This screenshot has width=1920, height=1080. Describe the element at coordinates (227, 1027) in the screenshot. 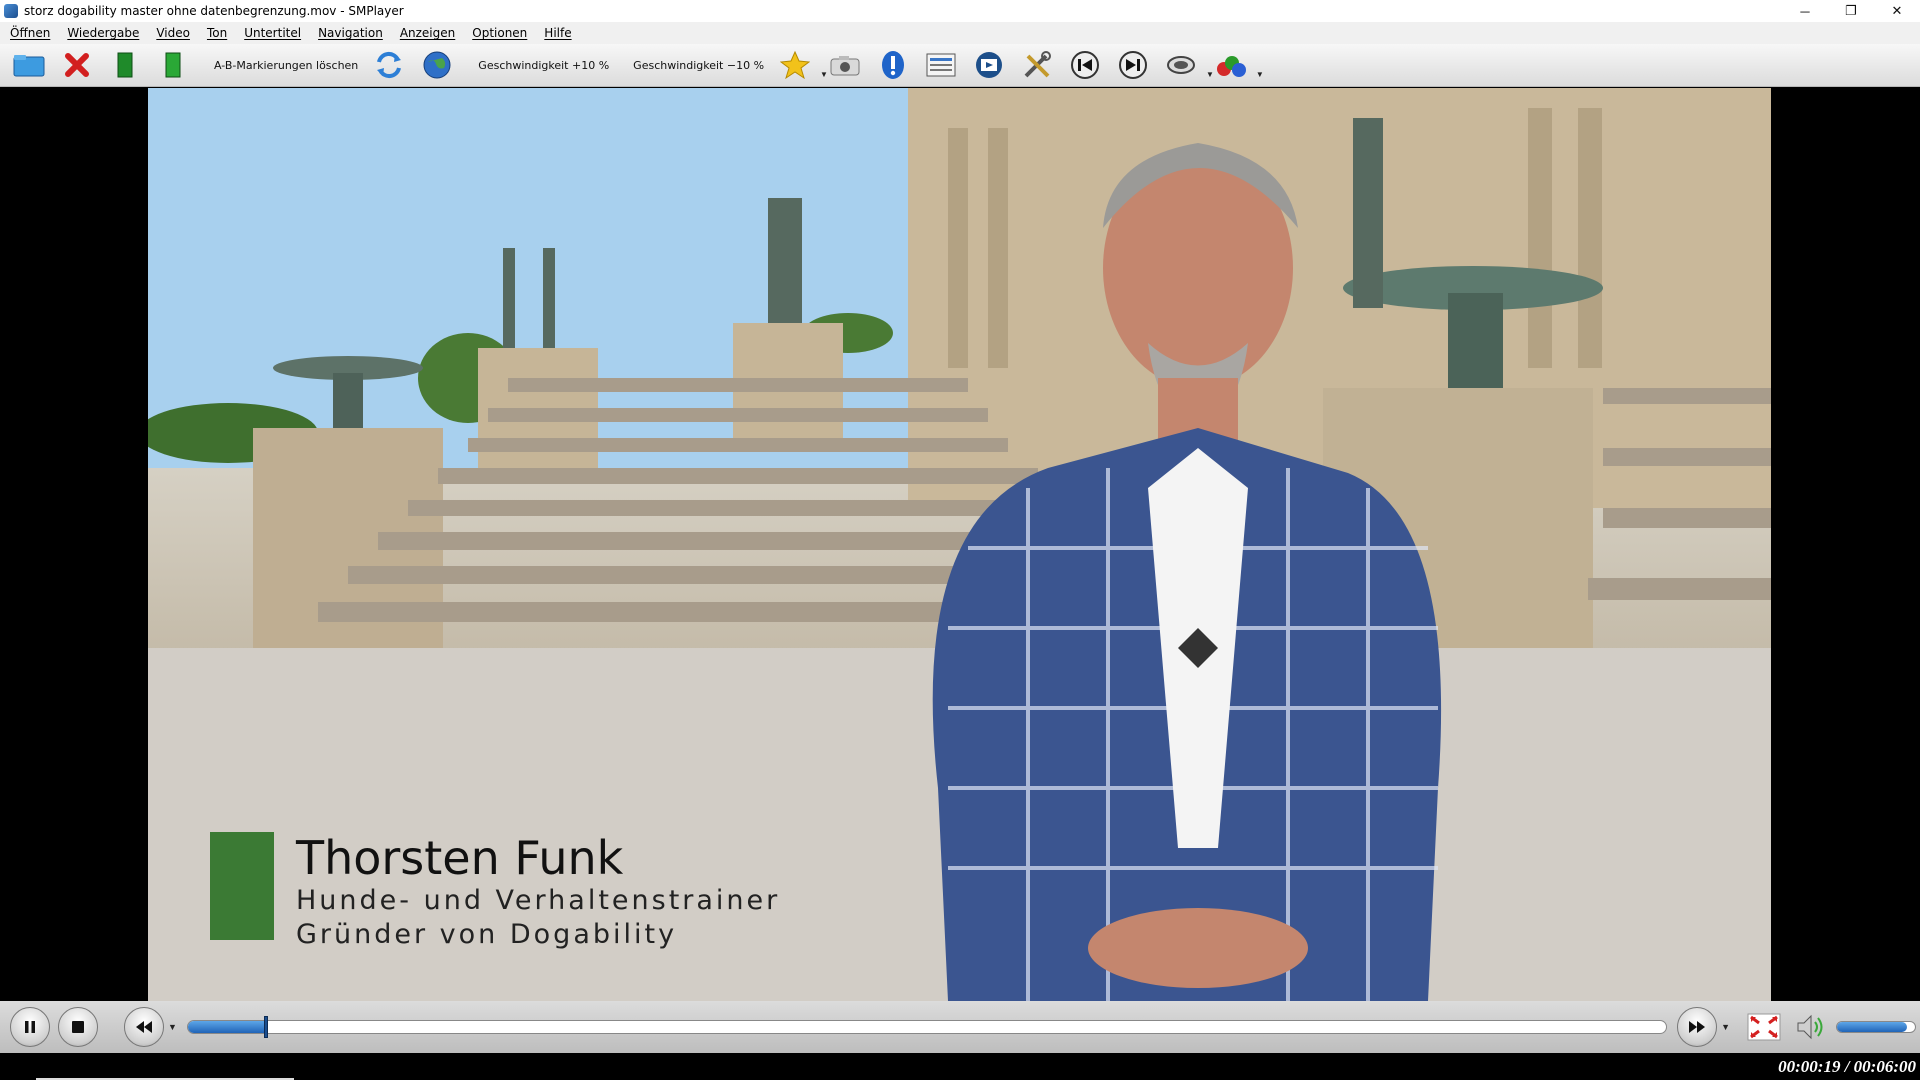

I see `seek-progress` at that location.